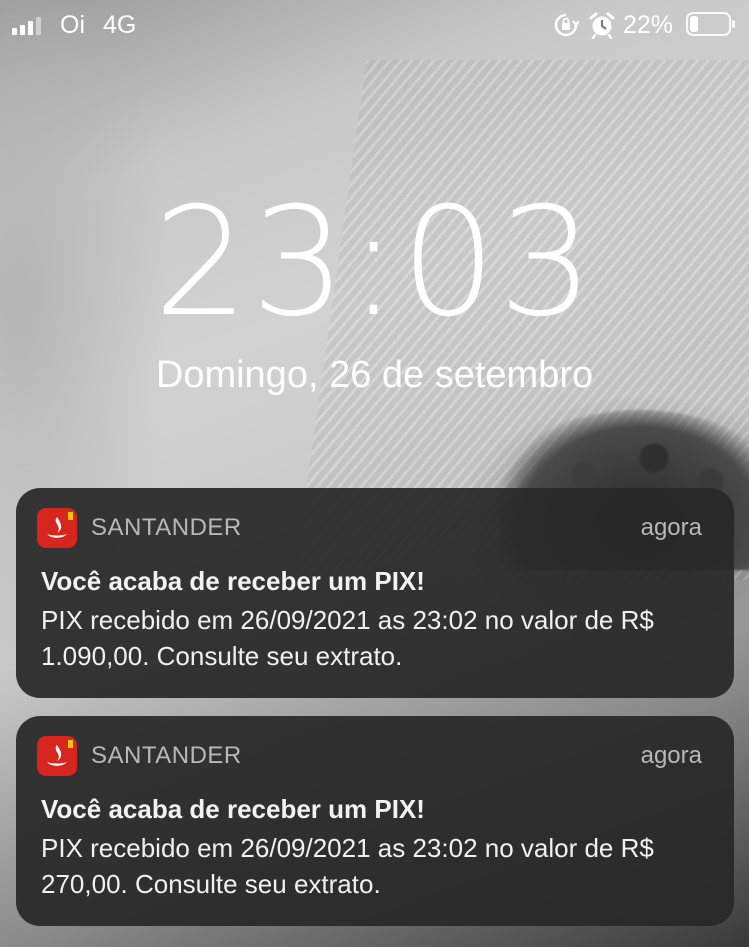 Image resolution: width=749 pixels, height=947 pixels. I want to click on lock-screen-clock: 23:03, so click(374, 263).